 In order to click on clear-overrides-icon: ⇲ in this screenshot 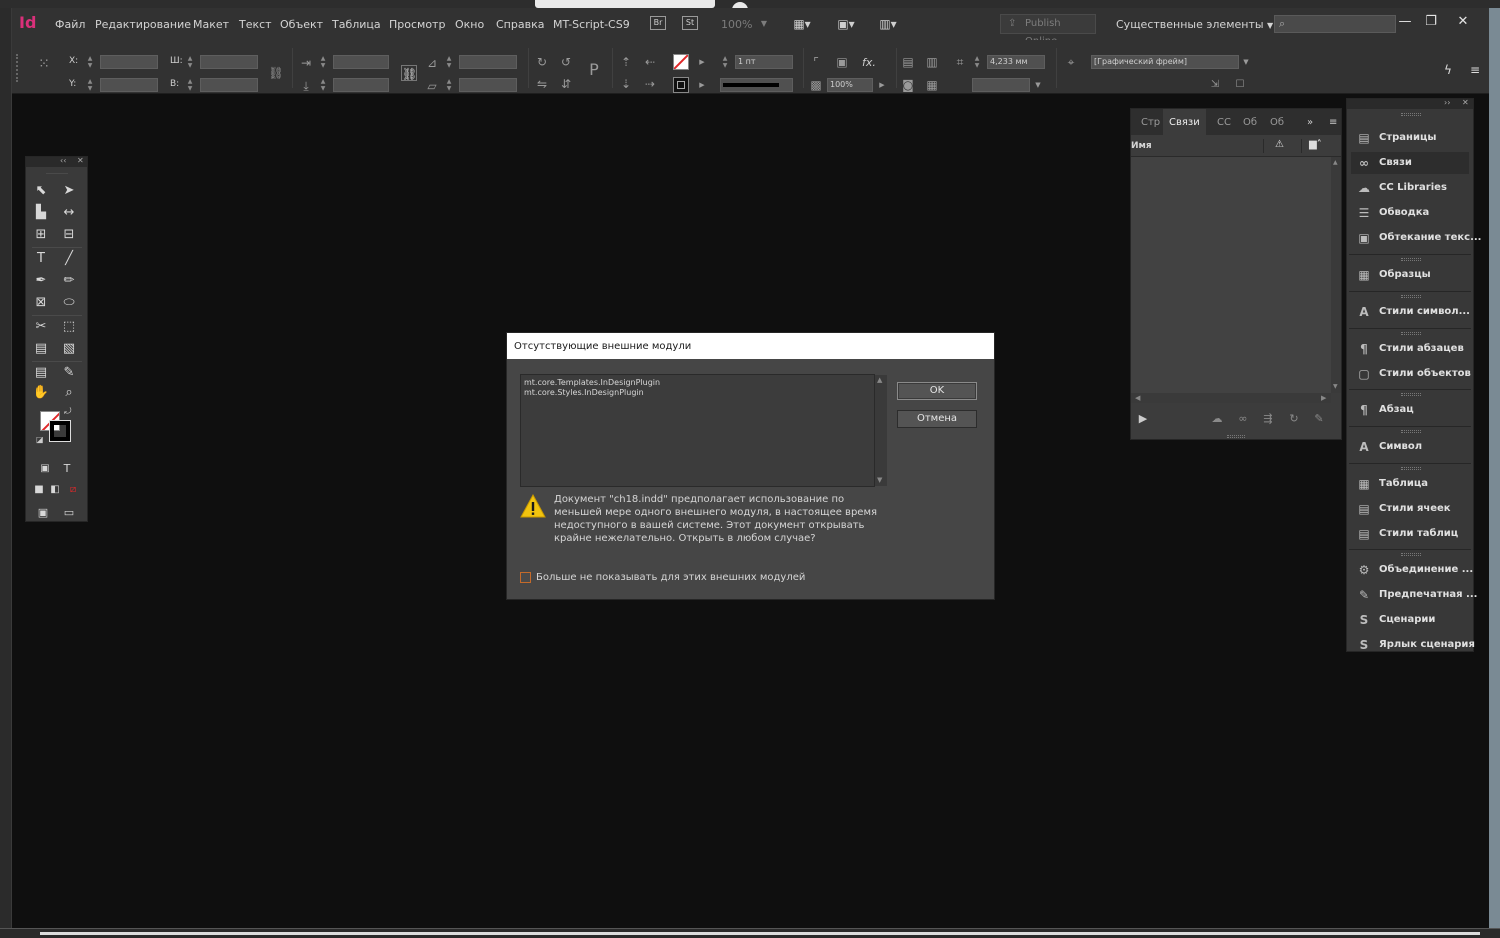, I will do `click(1215, 85)`.